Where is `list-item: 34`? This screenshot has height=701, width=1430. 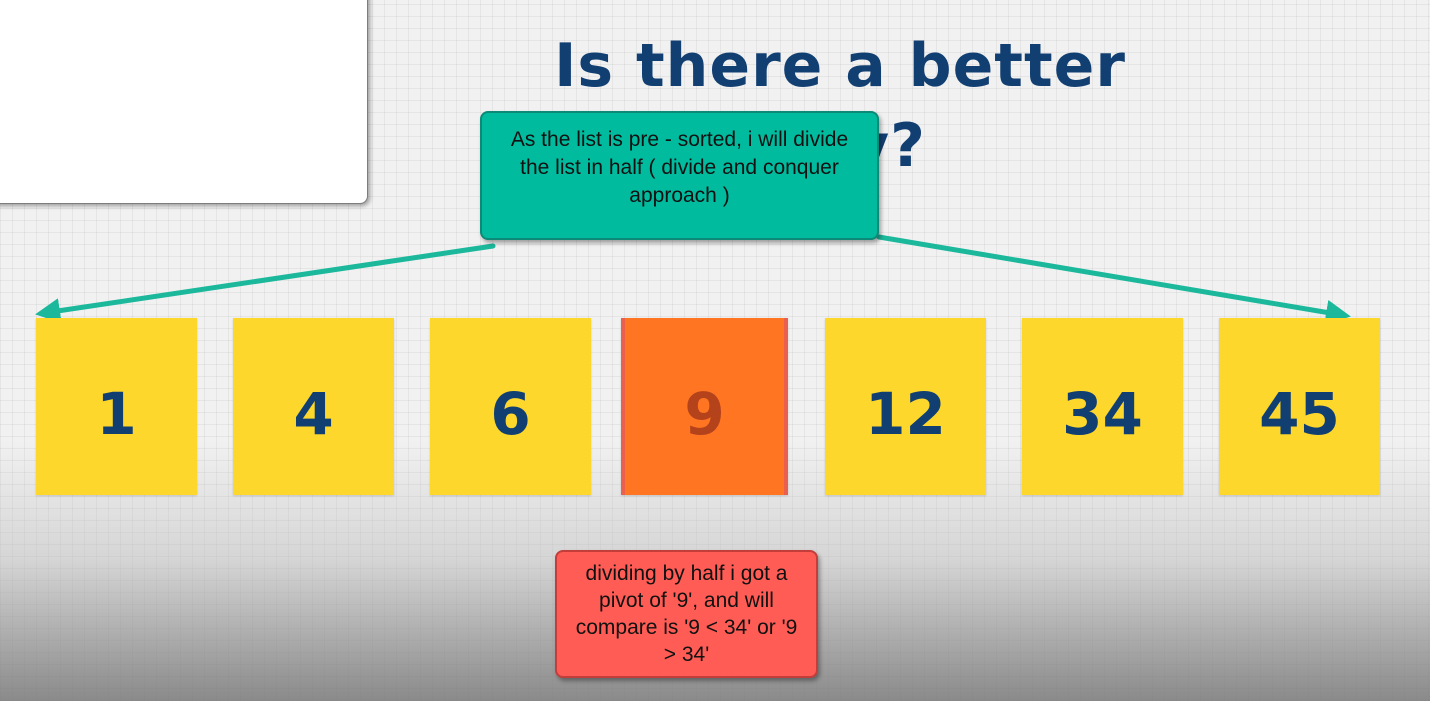
list-item: 34 is located at coordinates (1102, 406).